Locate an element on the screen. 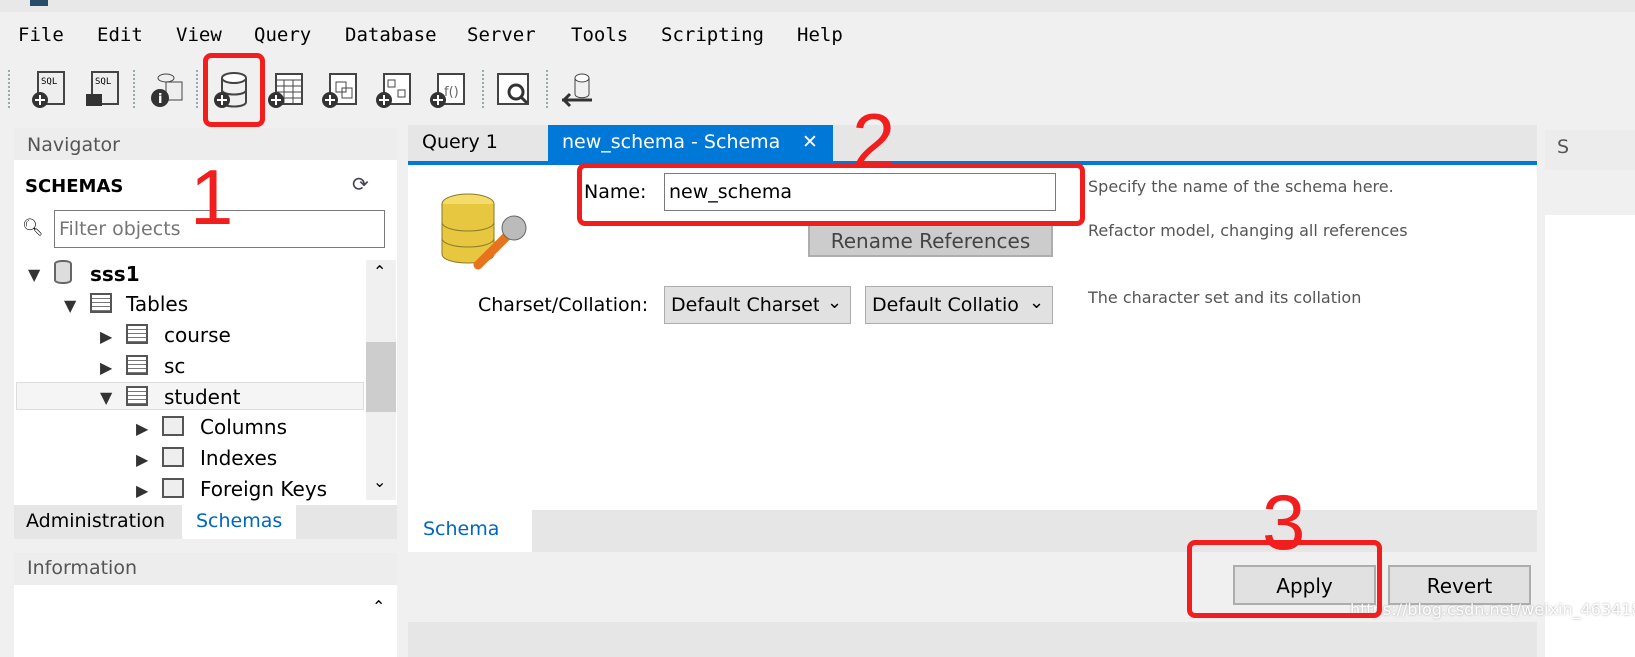 The width and height of the screenshot is (1635, 657). revert-button: Revert is located at coordinates (1459, 585).